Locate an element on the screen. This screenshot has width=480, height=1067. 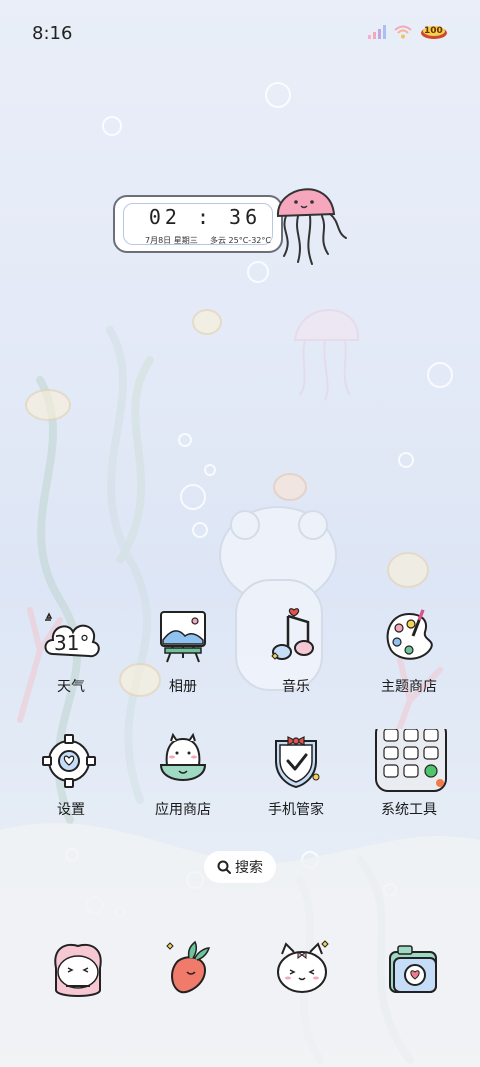
app-label: 主题商店 is located at coordinates (409, 687).